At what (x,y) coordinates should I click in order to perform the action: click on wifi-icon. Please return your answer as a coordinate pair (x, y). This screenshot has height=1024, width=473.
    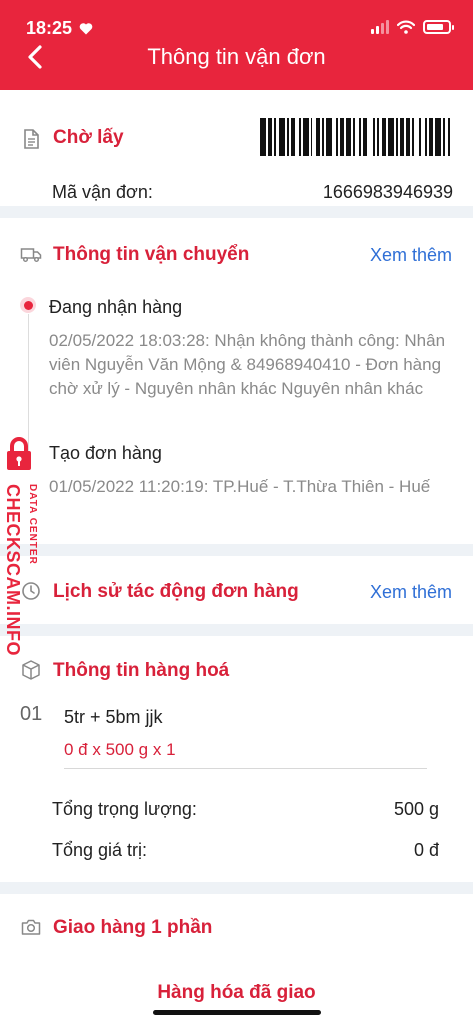
    Looking at the image, I should click on (406, 27).